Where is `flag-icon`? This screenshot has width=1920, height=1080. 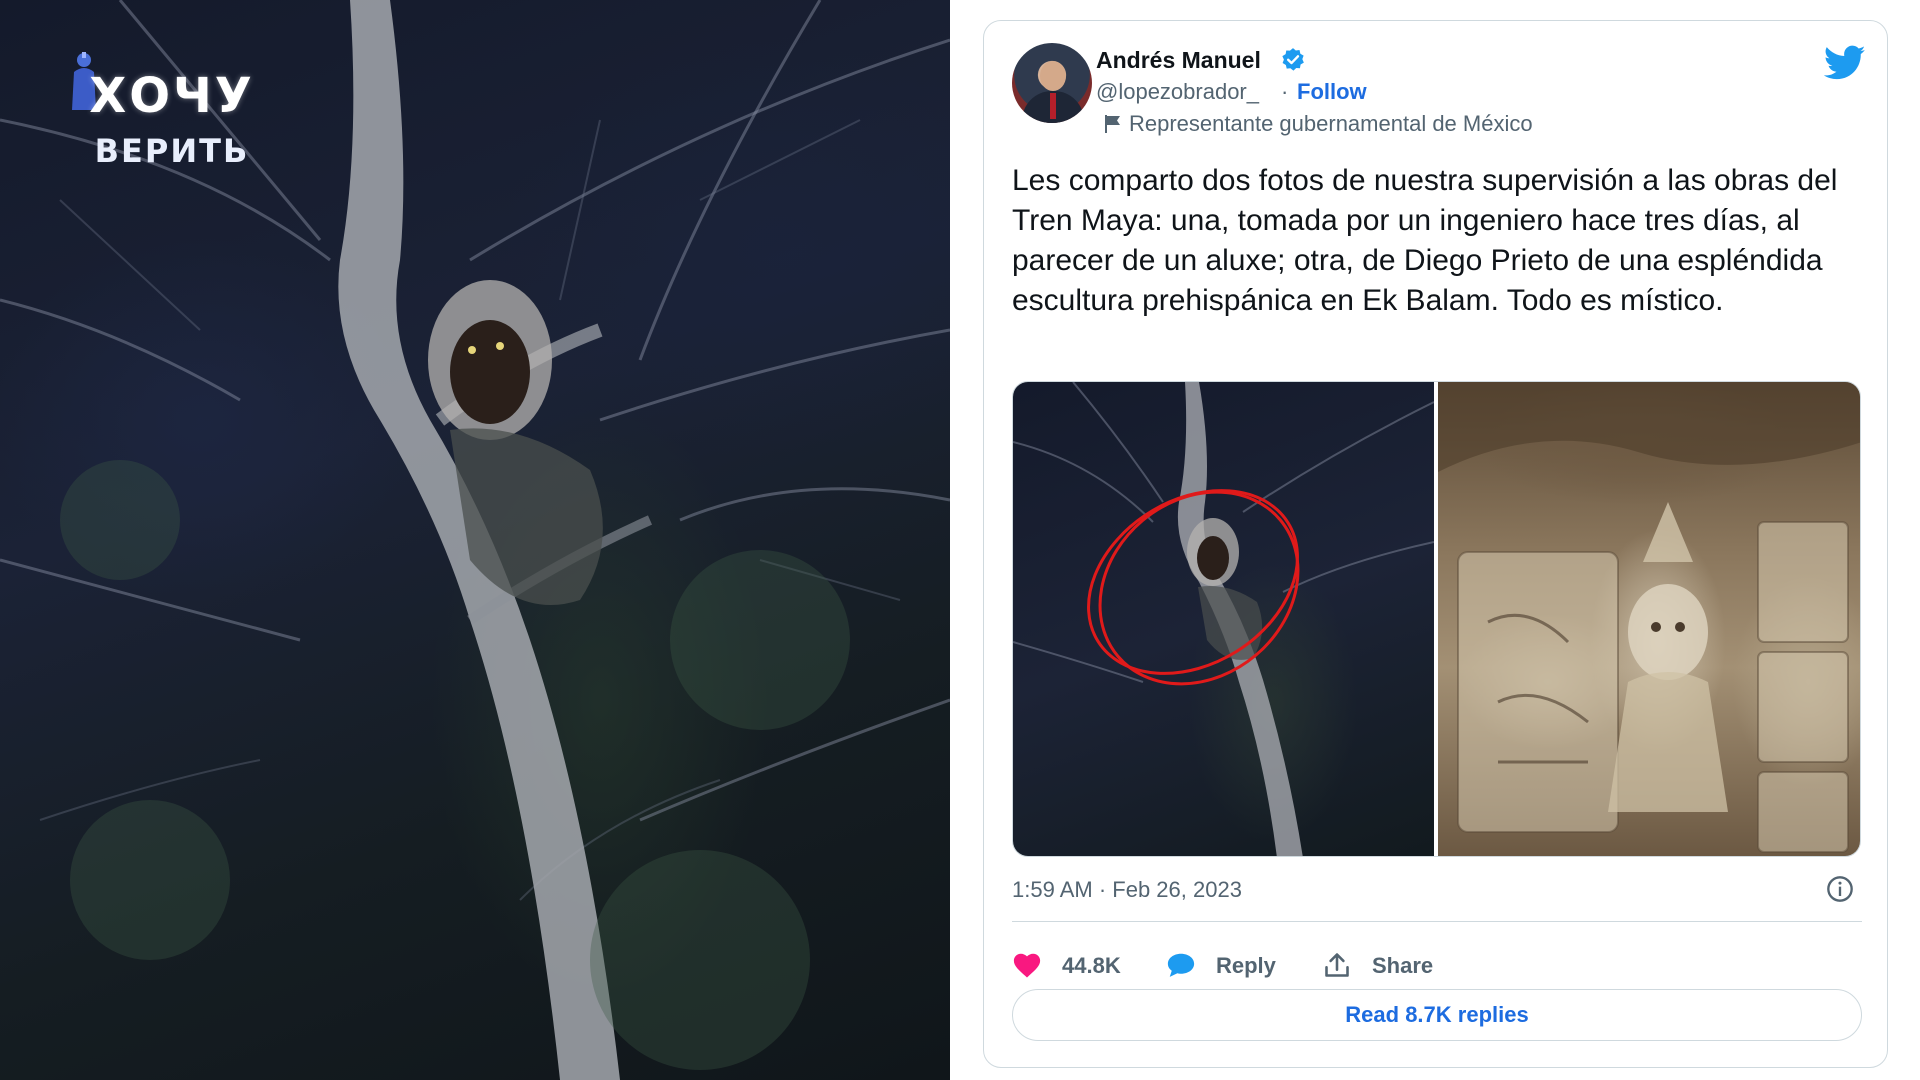 flag-icon is located at coordinates (1112, 124).